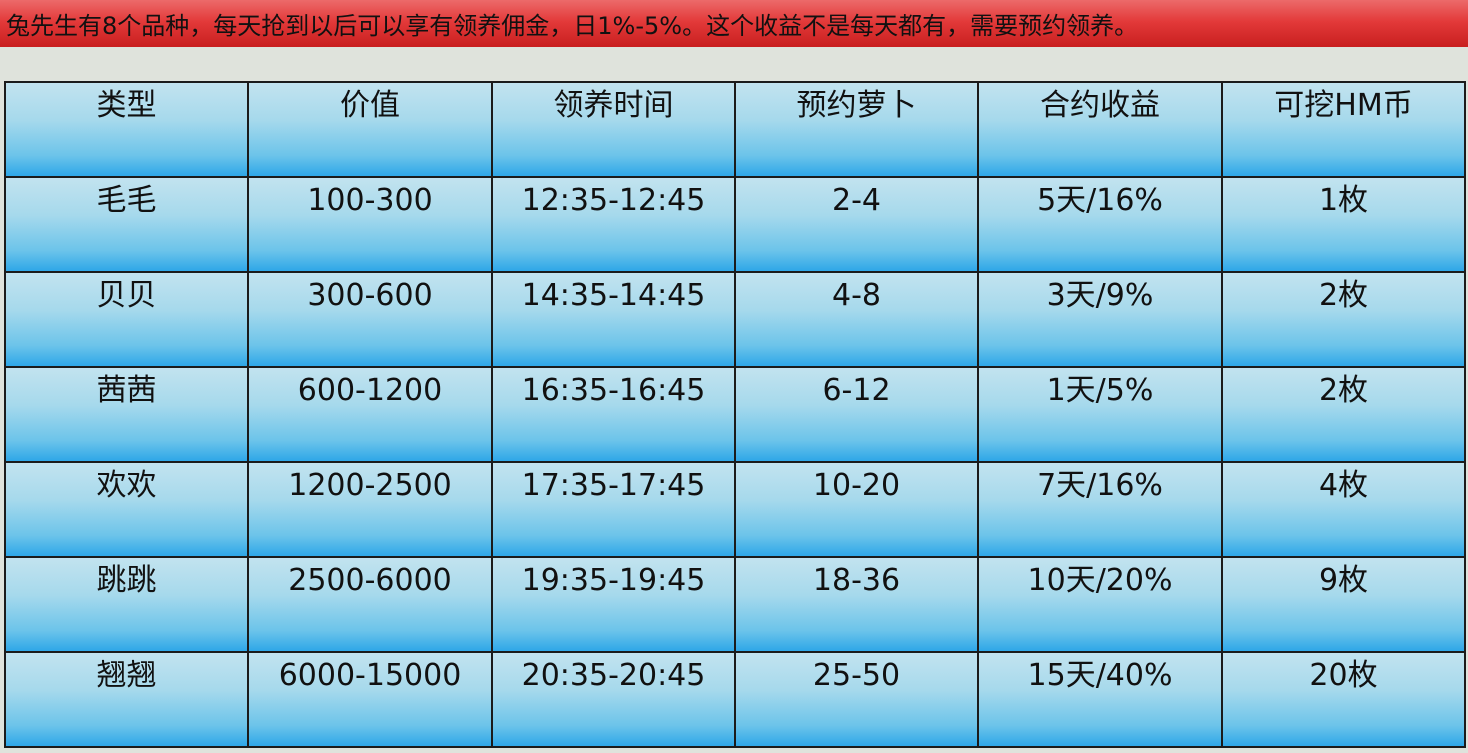 This screenshot has width=1468, height=753. What do you see at coordinates (734, 64) in the screenshot?
I see `banner-gap` at bounding box center [734, 64].